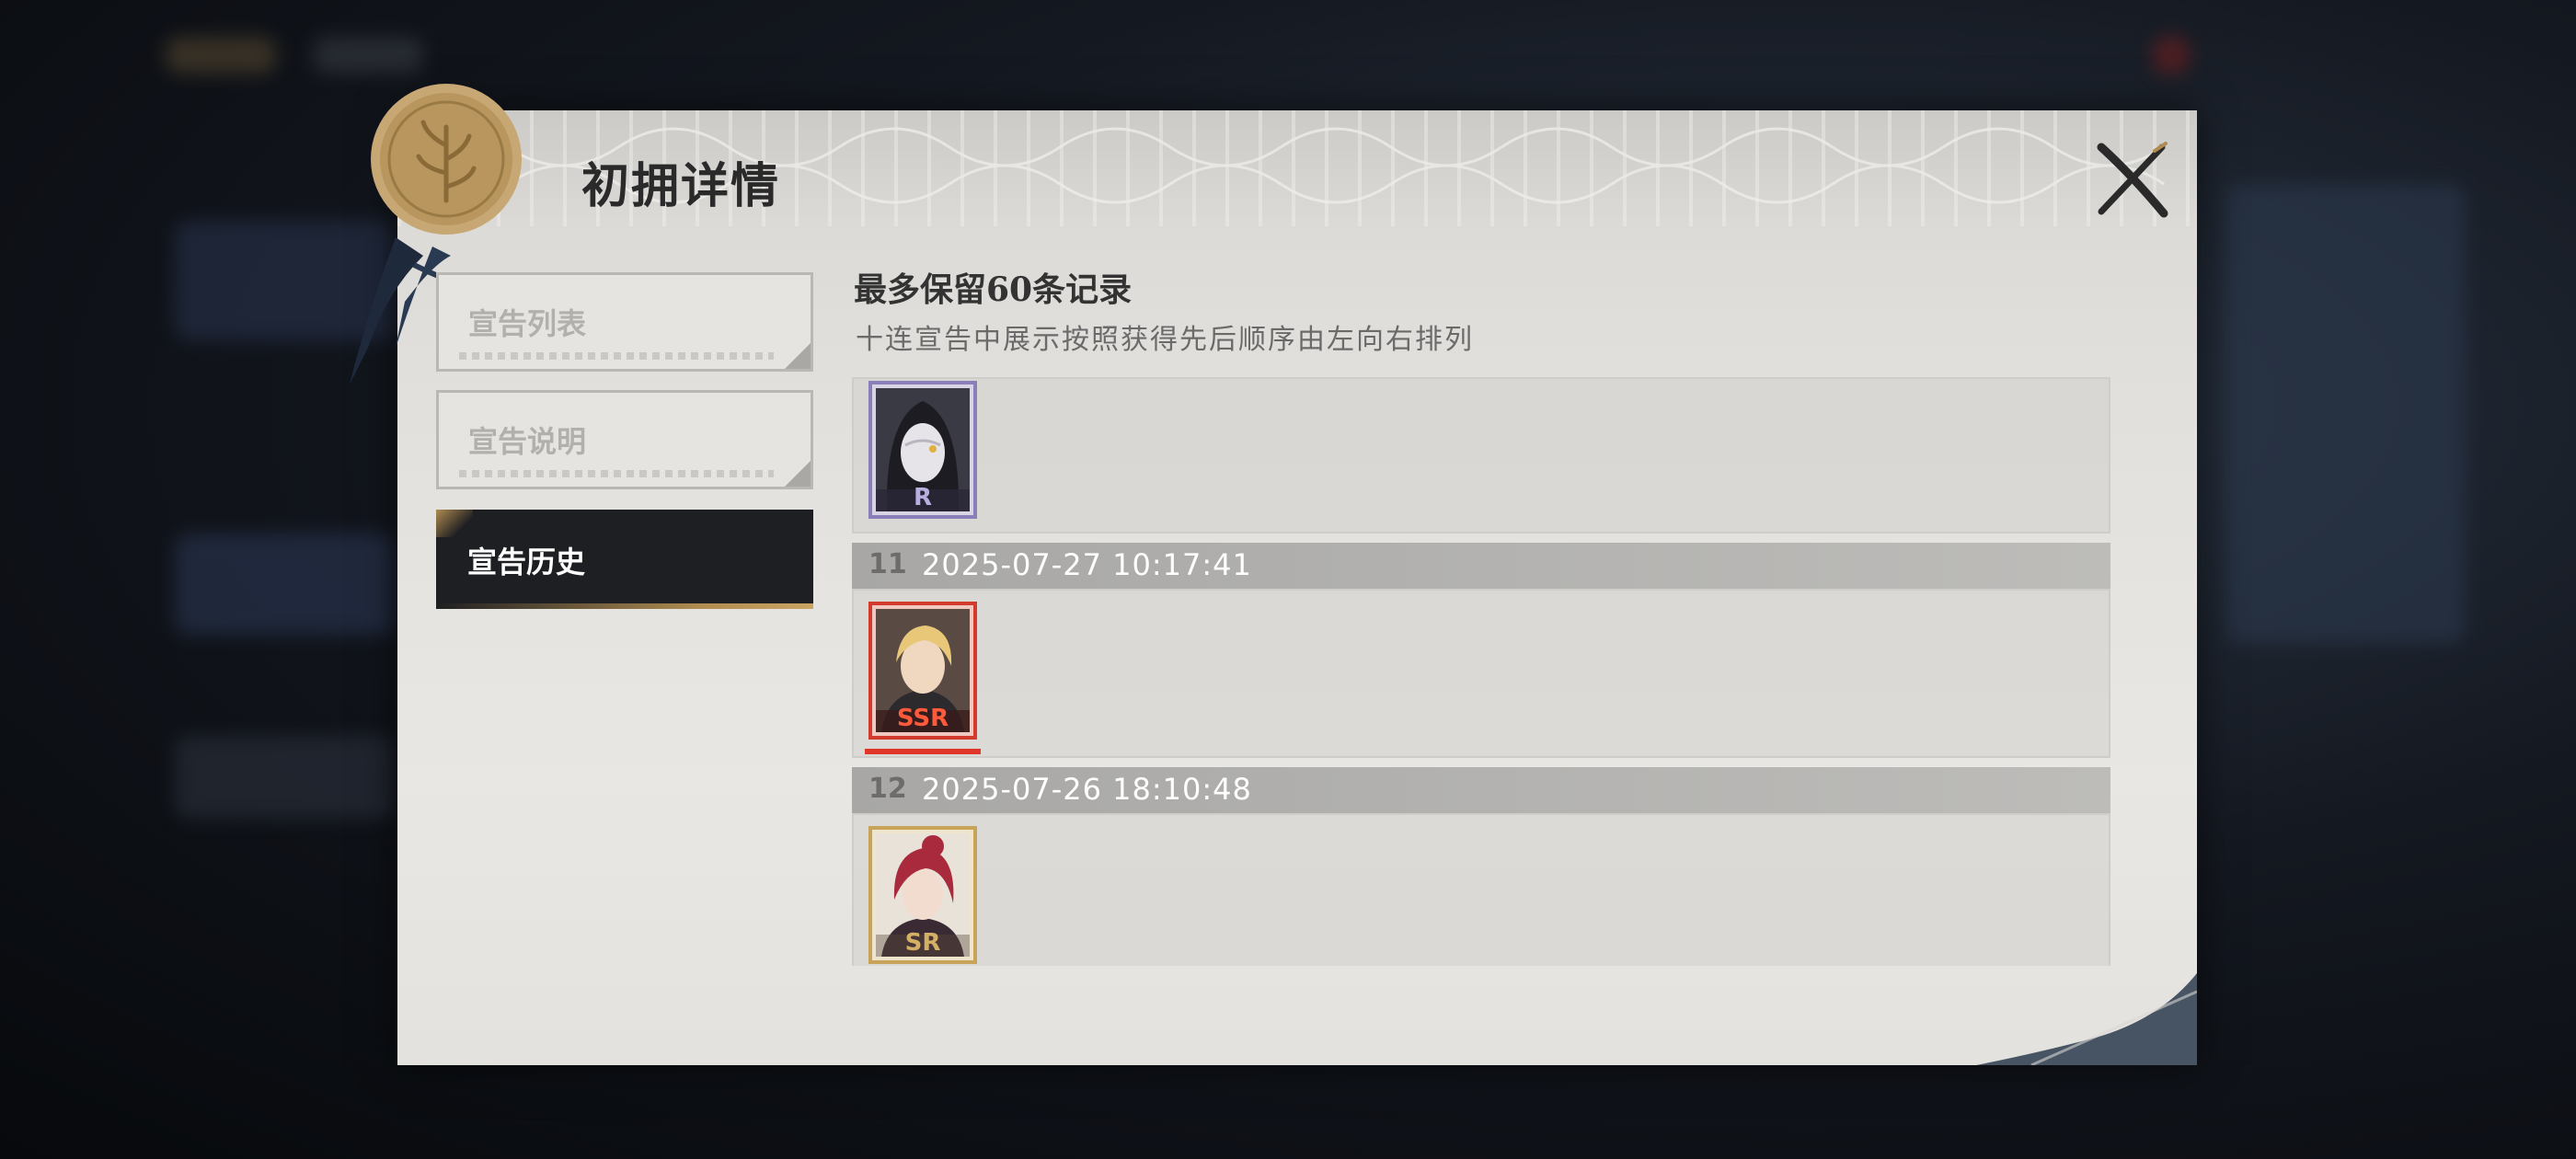 This screenshot has width=2576, height=1159. What do you see at coordinates (681, 186) in the screenshot?
I see `modal-title: 初拥详情` at bounding box center [681, 186].